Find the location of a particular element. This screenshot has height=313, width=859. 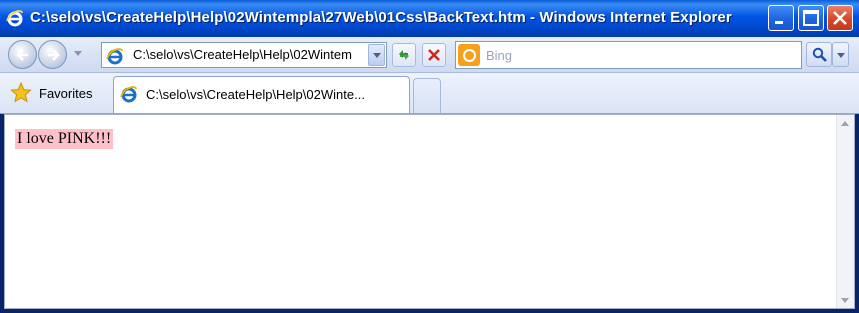

address-bar: C:\selo\vs\CreateHelp\Help\02Wintem is located at coordinates (244, 55).